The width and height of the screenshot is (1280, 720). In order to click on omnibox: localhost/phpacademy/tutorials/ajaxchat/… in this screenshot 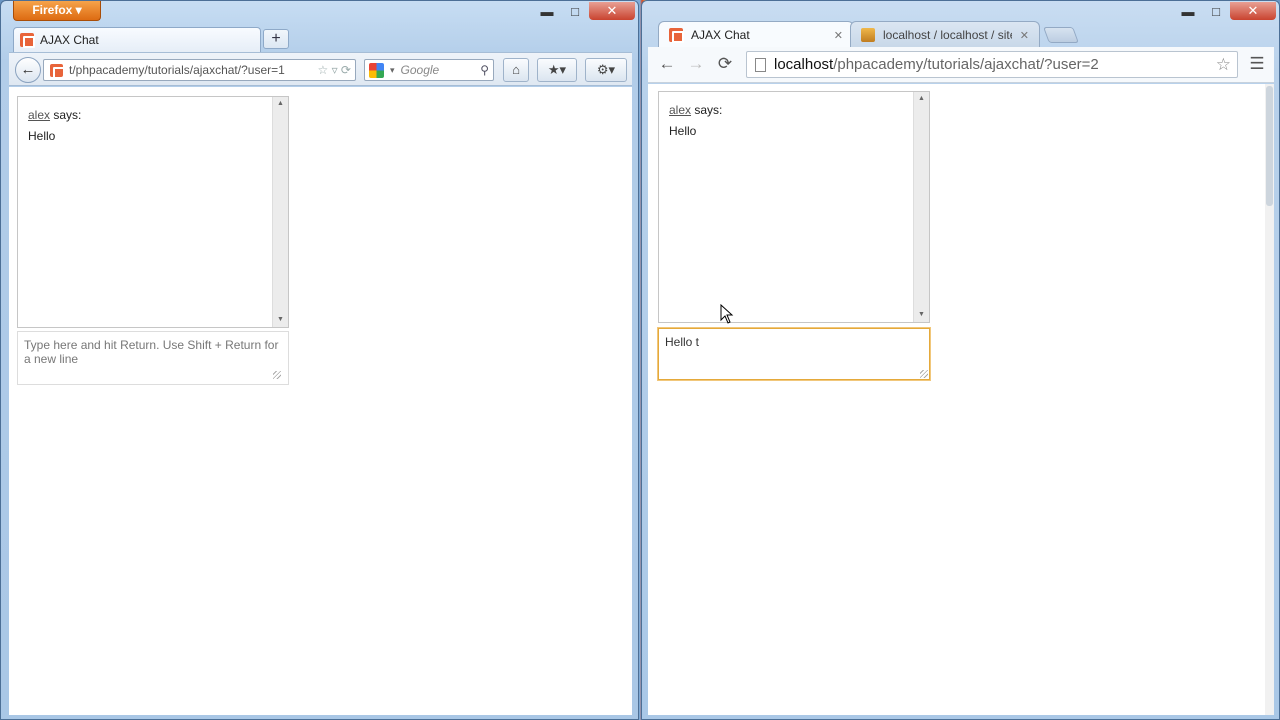, I will do `click(992, 64)`.